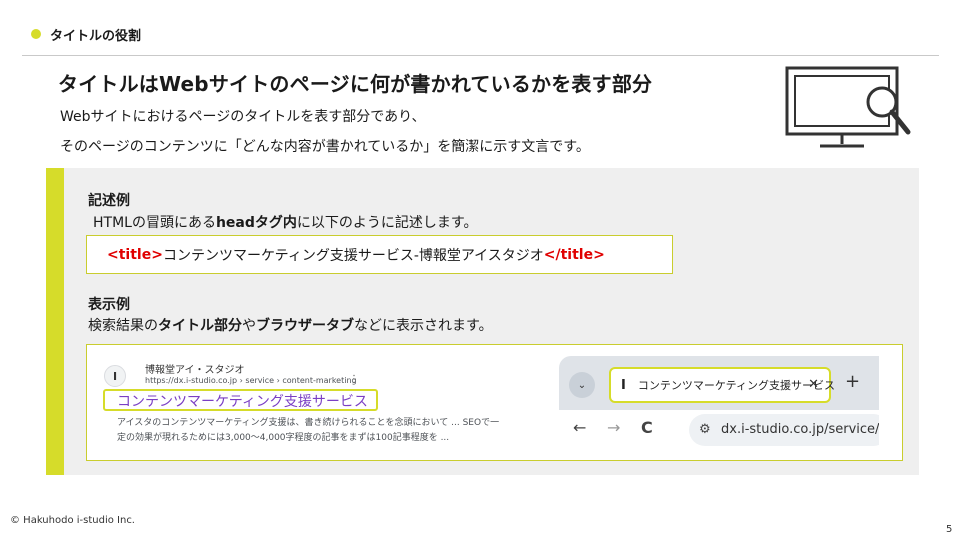  What do you see at coordinates (354, 379) in the screenshot?
I see `more-options-icon: ⋮` at bounding box center [354, 379].